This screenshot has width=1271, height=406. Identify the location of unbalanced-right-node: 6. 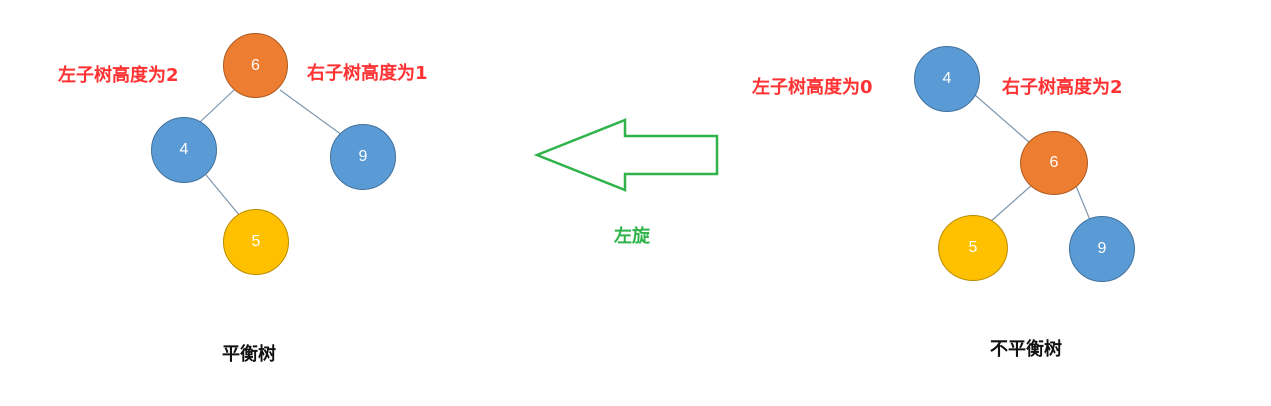
(1054, 163).